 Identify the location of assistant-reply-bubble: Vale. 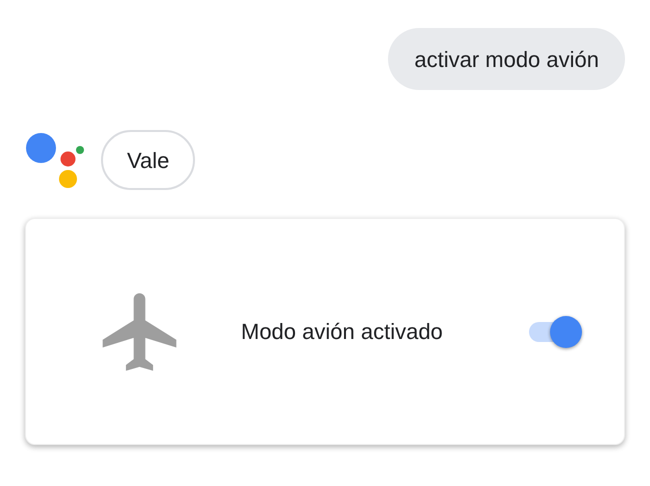
(148, 160).